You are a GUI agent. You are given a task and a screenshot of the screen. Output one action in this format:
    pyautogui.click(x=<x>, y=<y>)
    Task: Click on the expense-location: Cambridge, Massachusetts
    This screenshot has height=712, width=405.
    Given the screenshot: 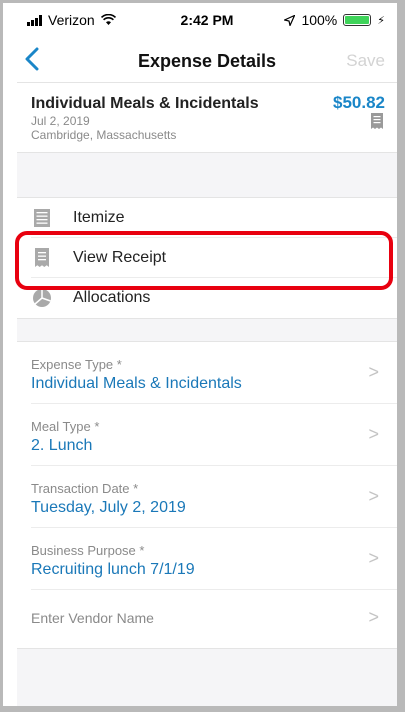 What is the action you would take?
    pyautogui.click(x=104, y=135)
    